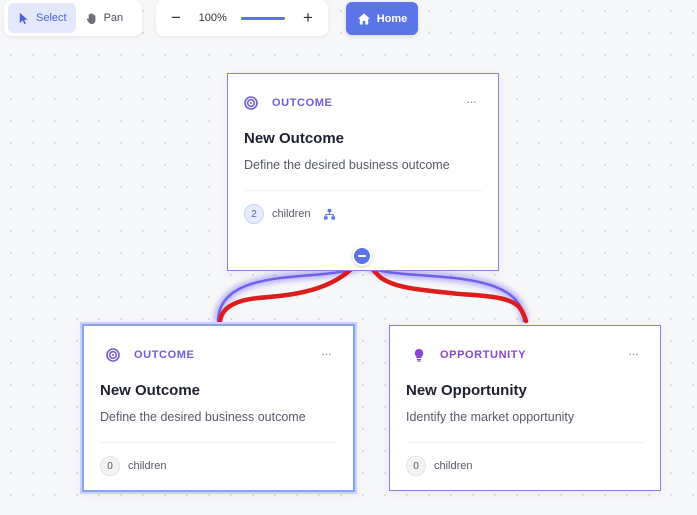 This screenshot has width=697, height=515. I want to click on collapse-children-button, so click(362, 256).